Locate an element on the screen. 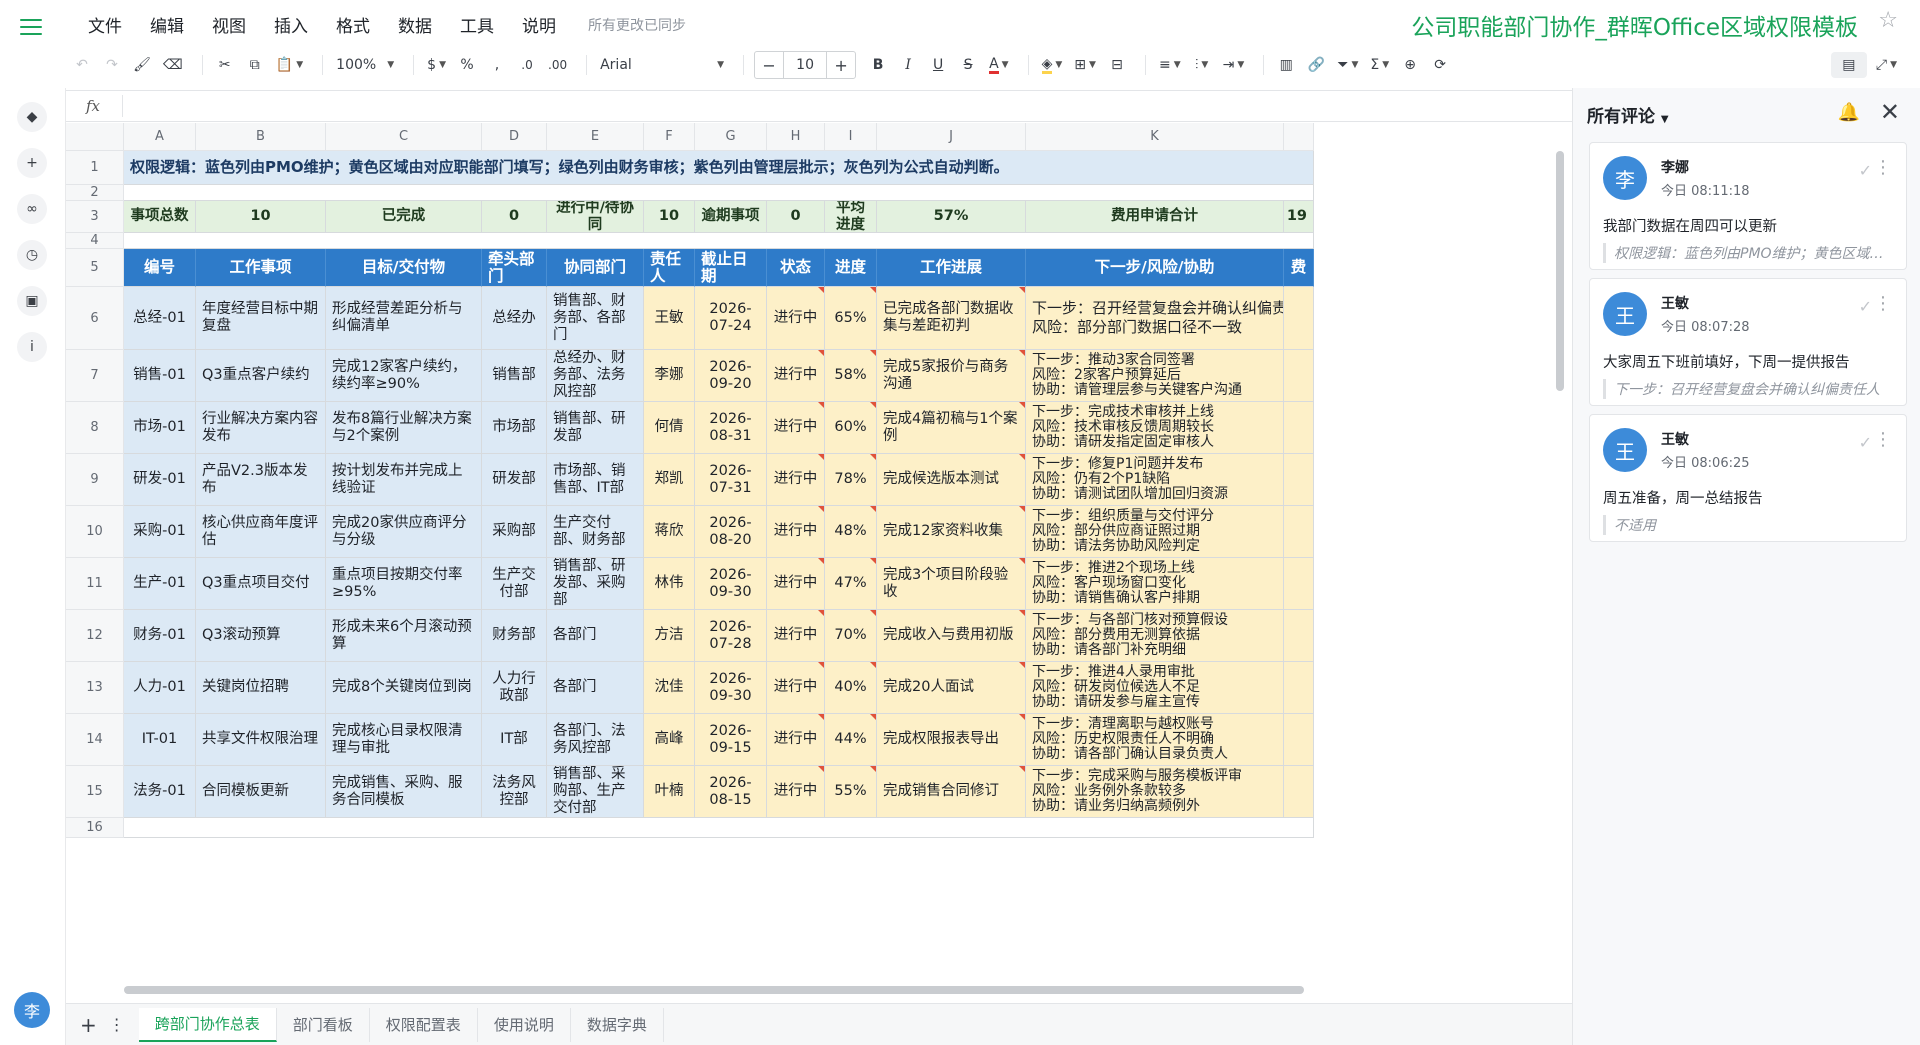 This screenshot has height=1045, width=1920. cell-item: Q3重点项目交付 is located at coordinates (261, 584).